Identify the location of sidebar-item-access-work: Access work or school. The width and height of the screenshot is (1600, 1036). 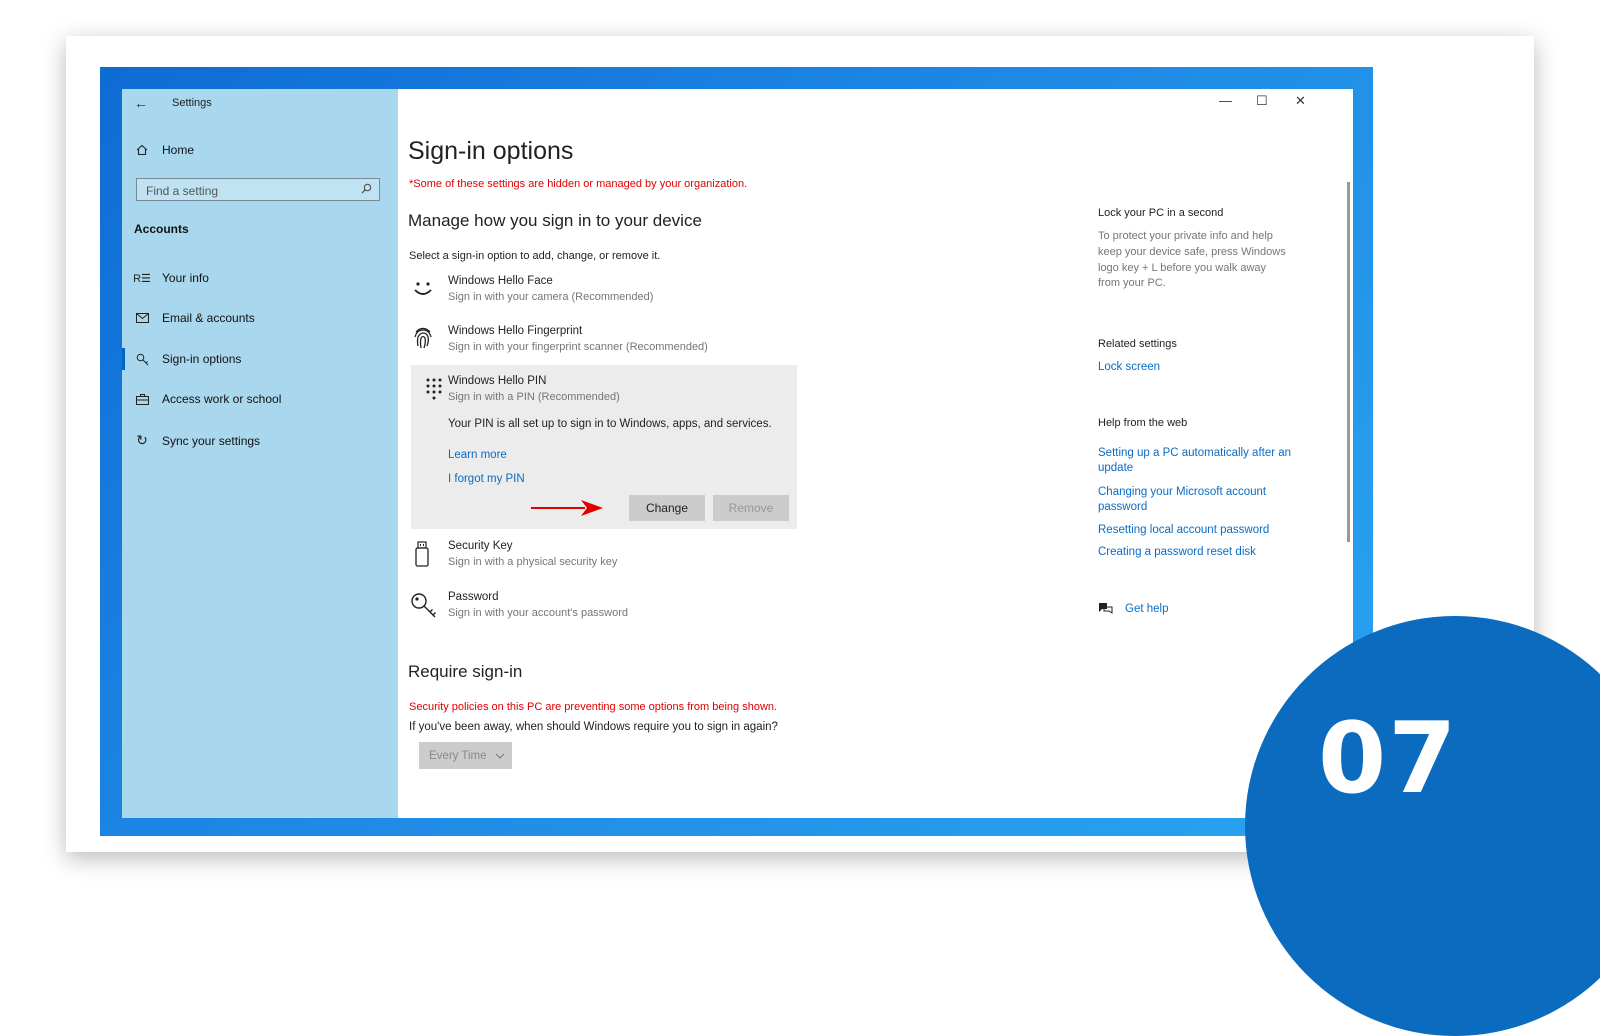
(207, 399).